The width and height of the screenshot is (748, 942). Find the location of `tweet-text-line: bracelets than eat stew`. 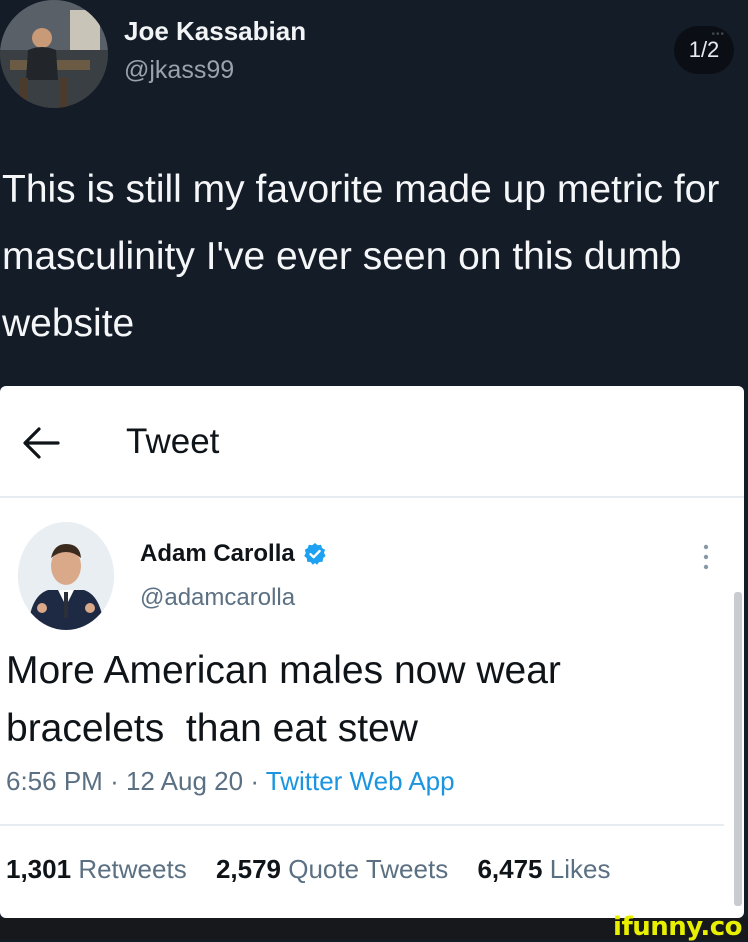

tweet-text-line: bracelets than eat stew is located at coordinates (212, 728).